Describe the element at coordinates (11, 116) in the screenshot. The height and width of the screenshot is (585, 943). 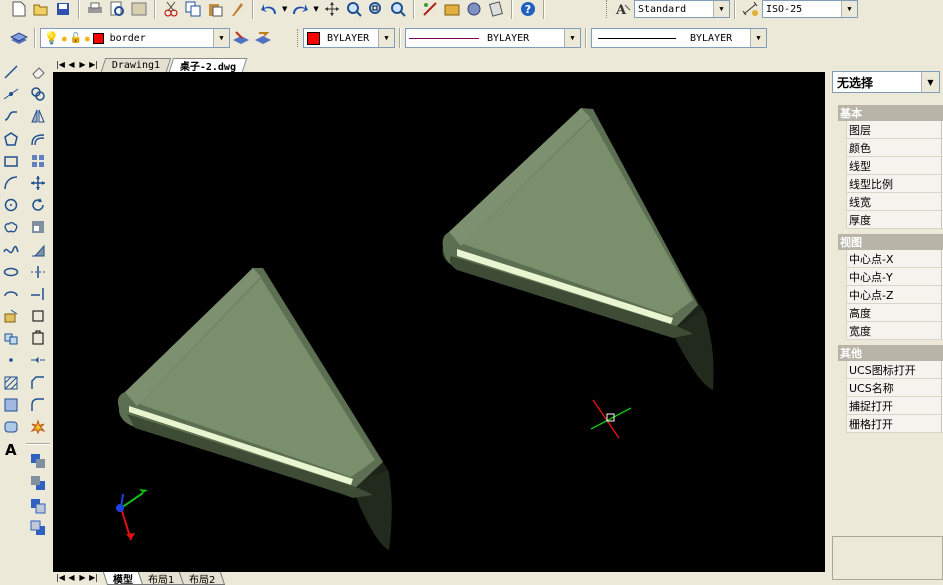
I see `polyline-icon` at that location.